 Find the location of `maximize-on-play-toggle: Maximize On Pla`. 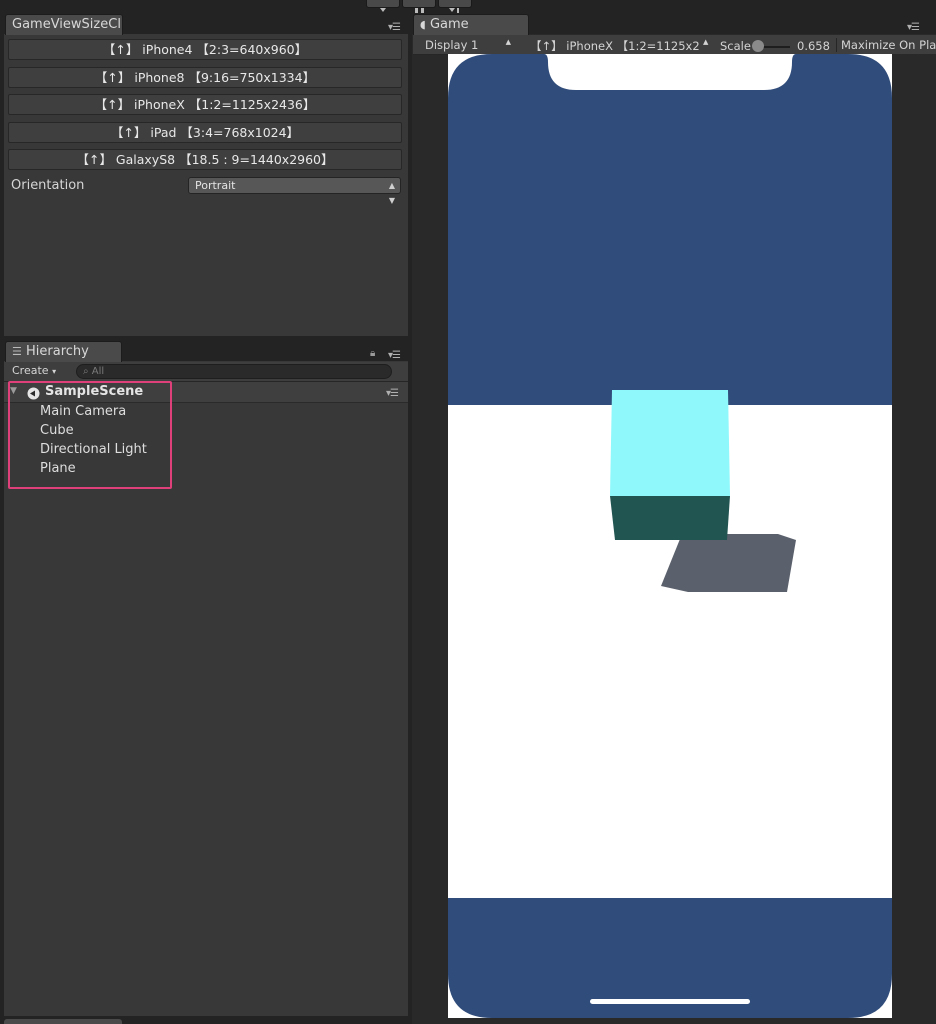

maximize-on-play-toggle: Maximize On Pla is located at coordinates (886, 45).